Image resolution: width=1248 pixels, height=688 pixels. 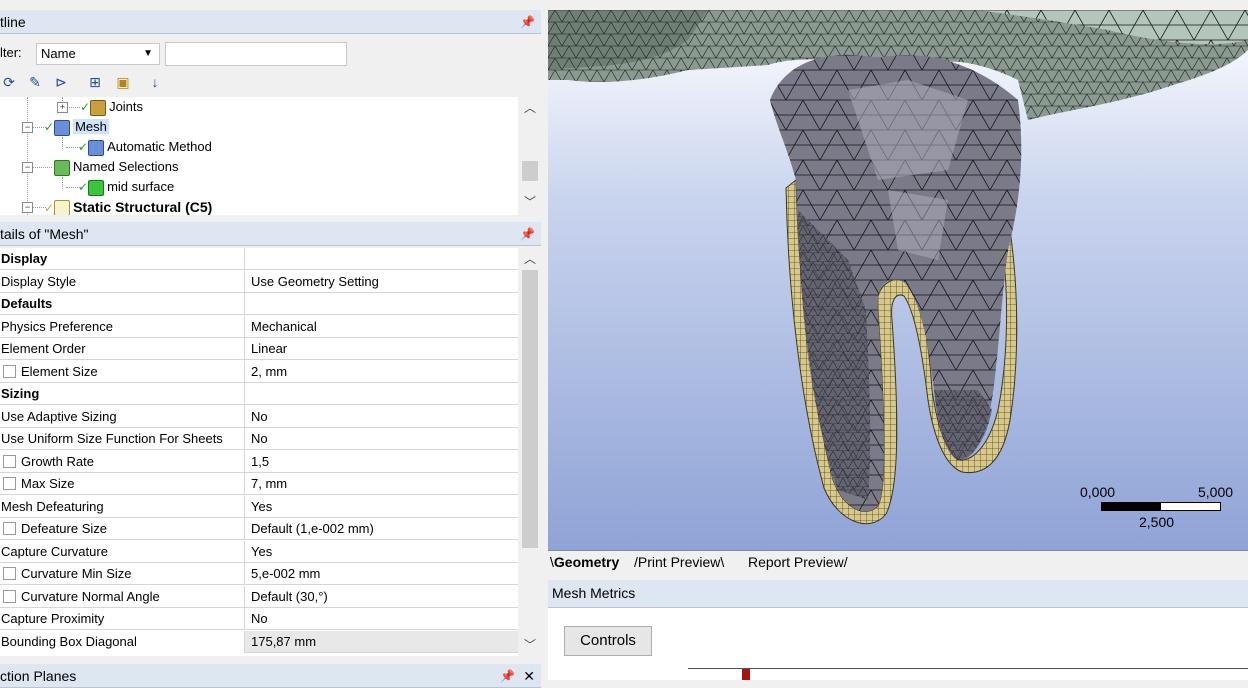 I want to click on analysis-icon, so click(x=62, y=207).